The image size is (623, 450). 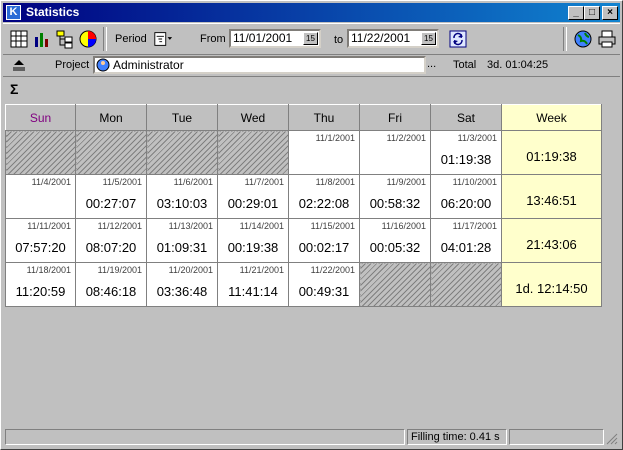 What do you see at coordinates (551, 240) in the screenshot?
I see `week-total-cell: 21:43:06` at bounding box center [551, 240].